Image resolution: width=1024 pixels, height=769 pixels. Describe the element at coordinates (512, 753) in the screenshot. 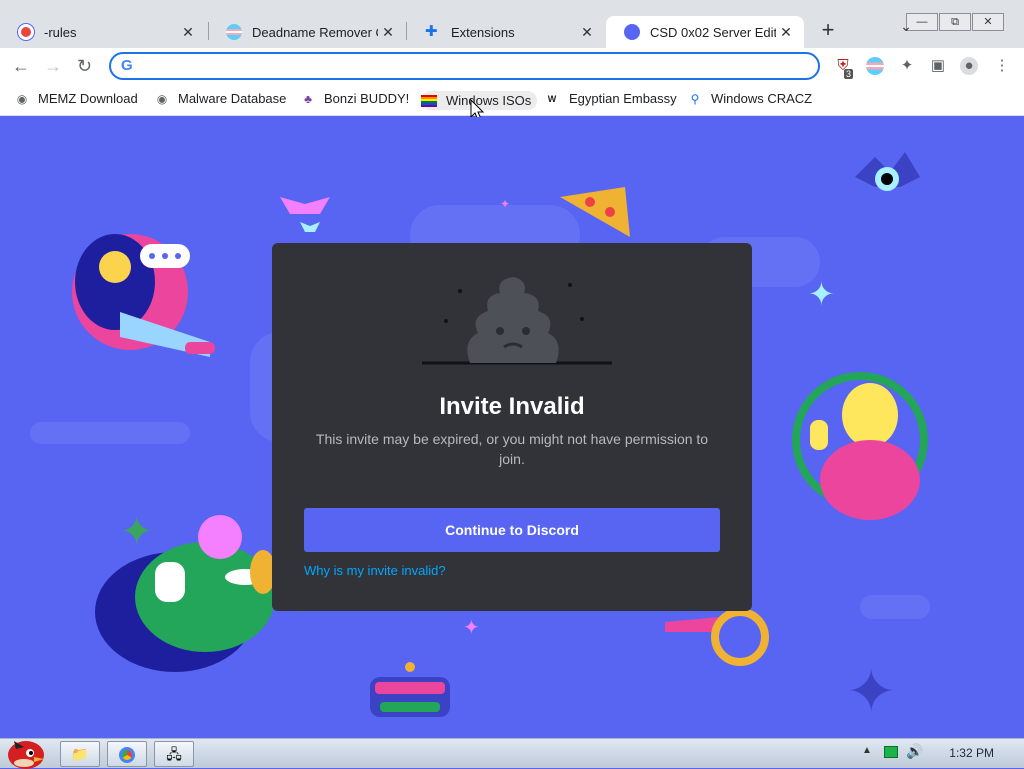

I see `taskbar: 📁 🖧 ▲ 🔊 1:32 PM` at that location.